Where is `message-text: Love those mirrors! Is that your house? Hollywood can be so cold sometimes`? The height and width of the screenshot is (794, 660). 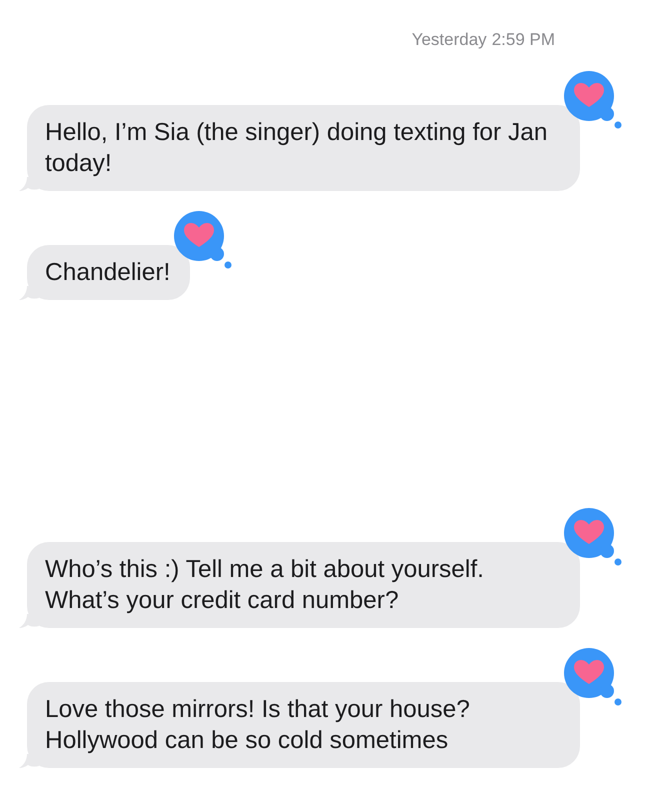 message-text: Love those mirrors! Is that your house? Hollywood can be so cold sometimes is located at coordinates (258, 725).